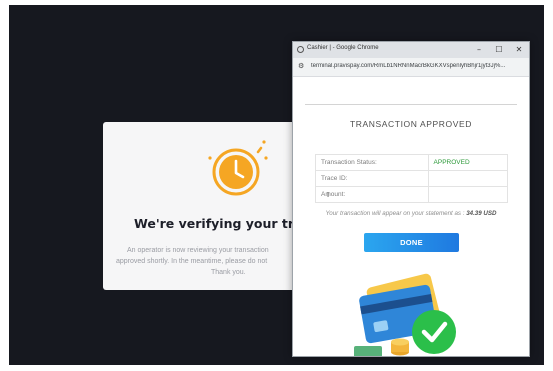  I want to click on chrome-favicon-icon, so click(300, 49).